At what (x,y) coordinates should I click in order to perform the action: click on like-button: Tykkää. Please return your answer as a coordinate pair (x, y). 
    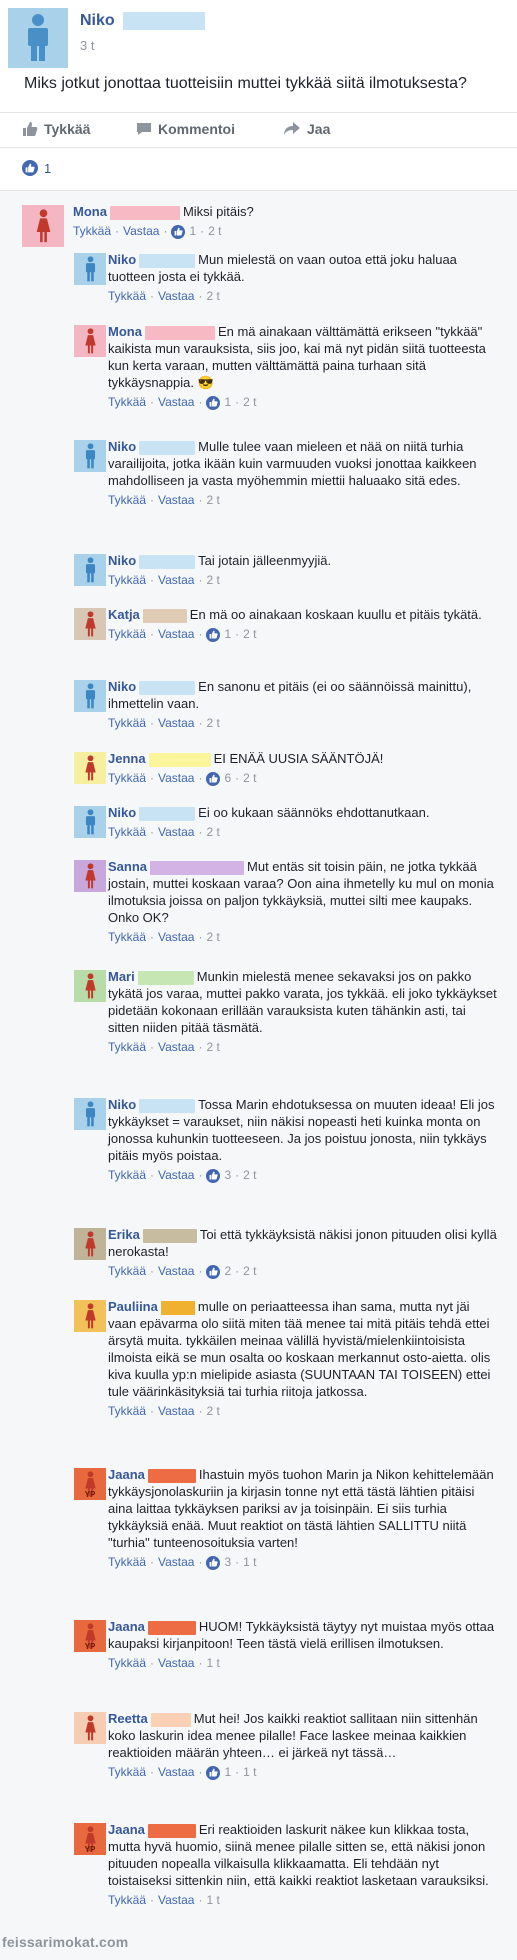
    Looking at the image, I should click on (56, 129).